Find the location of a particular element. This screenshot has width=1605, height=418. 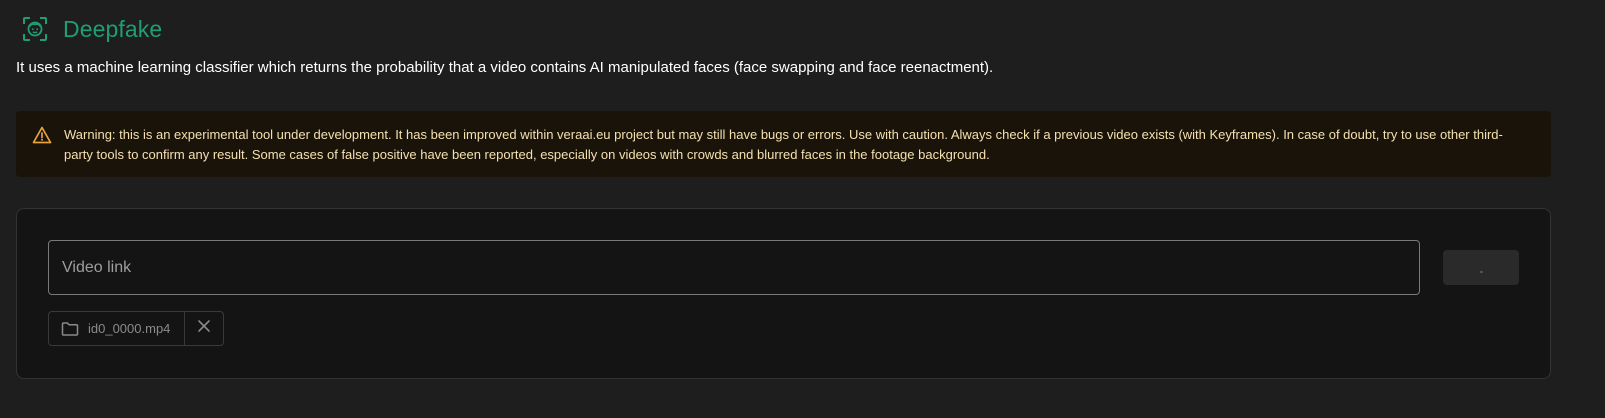

page-title: Deepfake is located at coordinates (113, 28).